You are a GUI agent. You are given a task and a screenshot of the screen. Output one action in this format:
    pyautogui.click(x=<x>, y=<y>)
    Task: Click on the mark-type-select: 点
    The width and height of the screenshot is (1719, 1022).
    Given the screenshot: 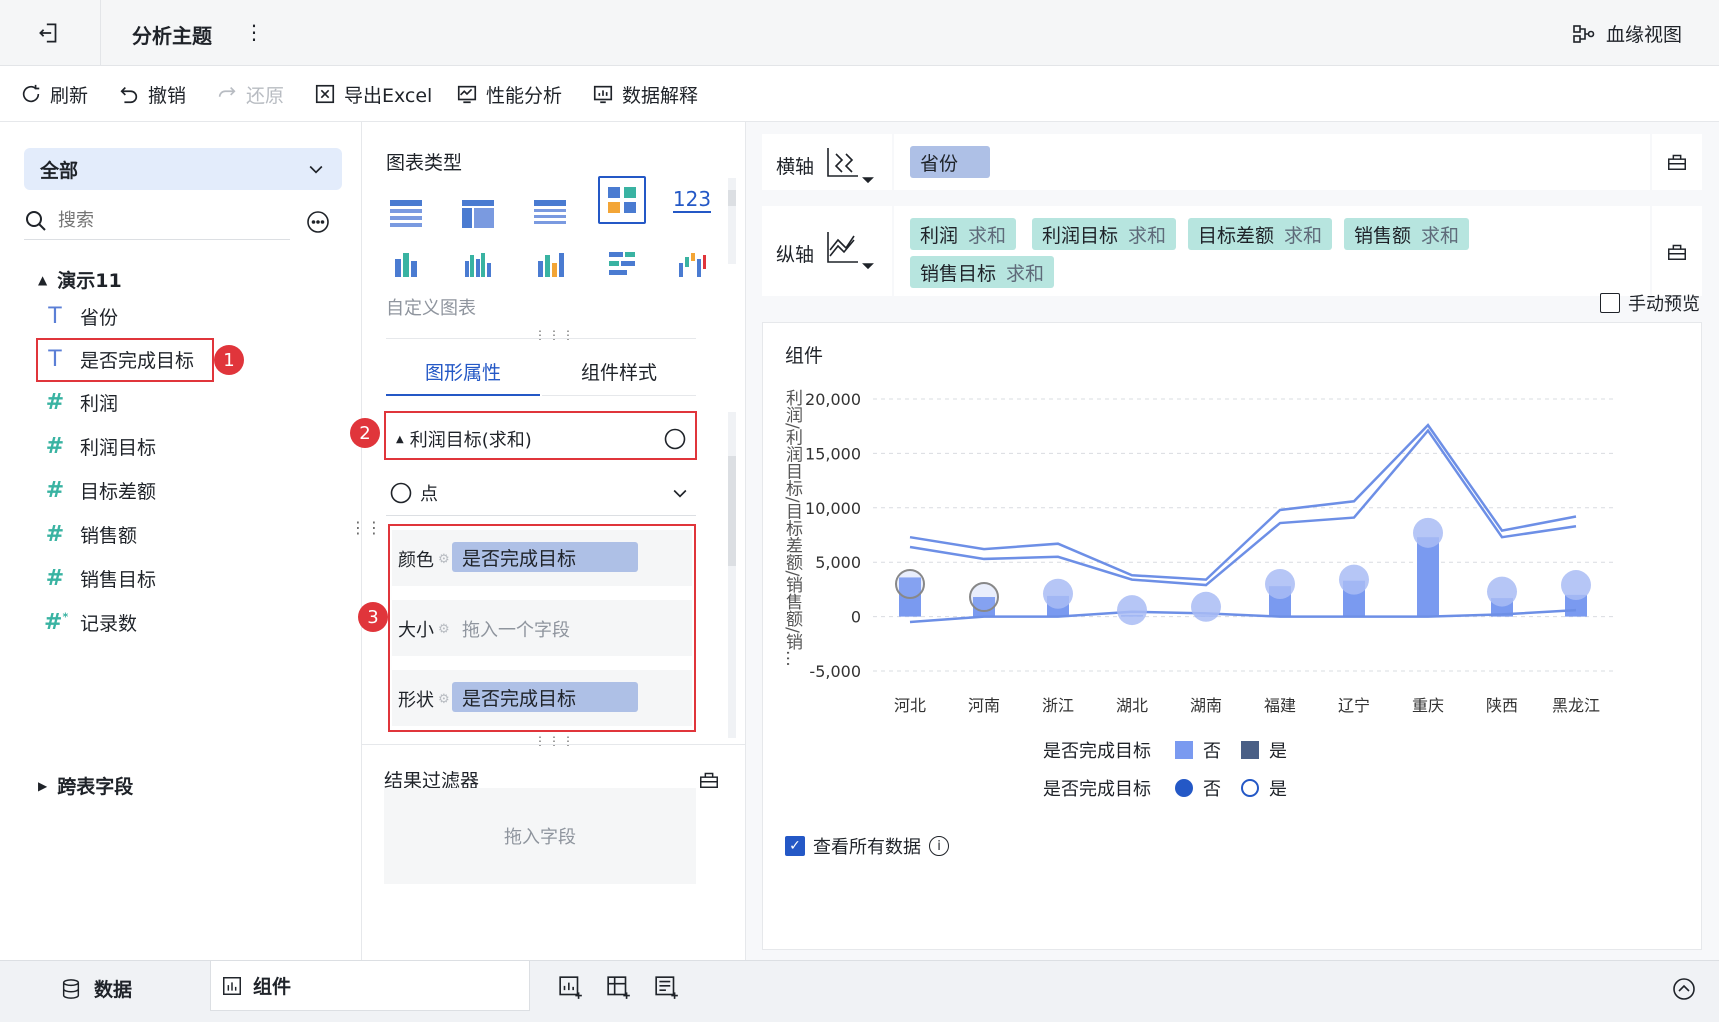 What is the action you would take?
    pyautogui.click(x=541, y=493)
    